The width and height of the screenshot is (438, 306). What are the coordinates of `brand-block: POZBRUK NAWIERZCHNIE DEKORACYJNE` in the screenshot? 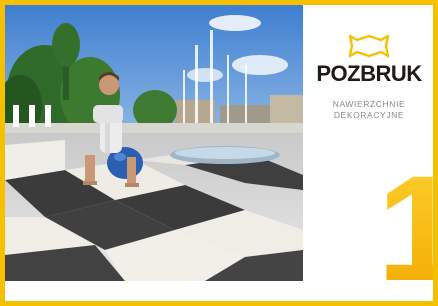 It's located at (369, 77).